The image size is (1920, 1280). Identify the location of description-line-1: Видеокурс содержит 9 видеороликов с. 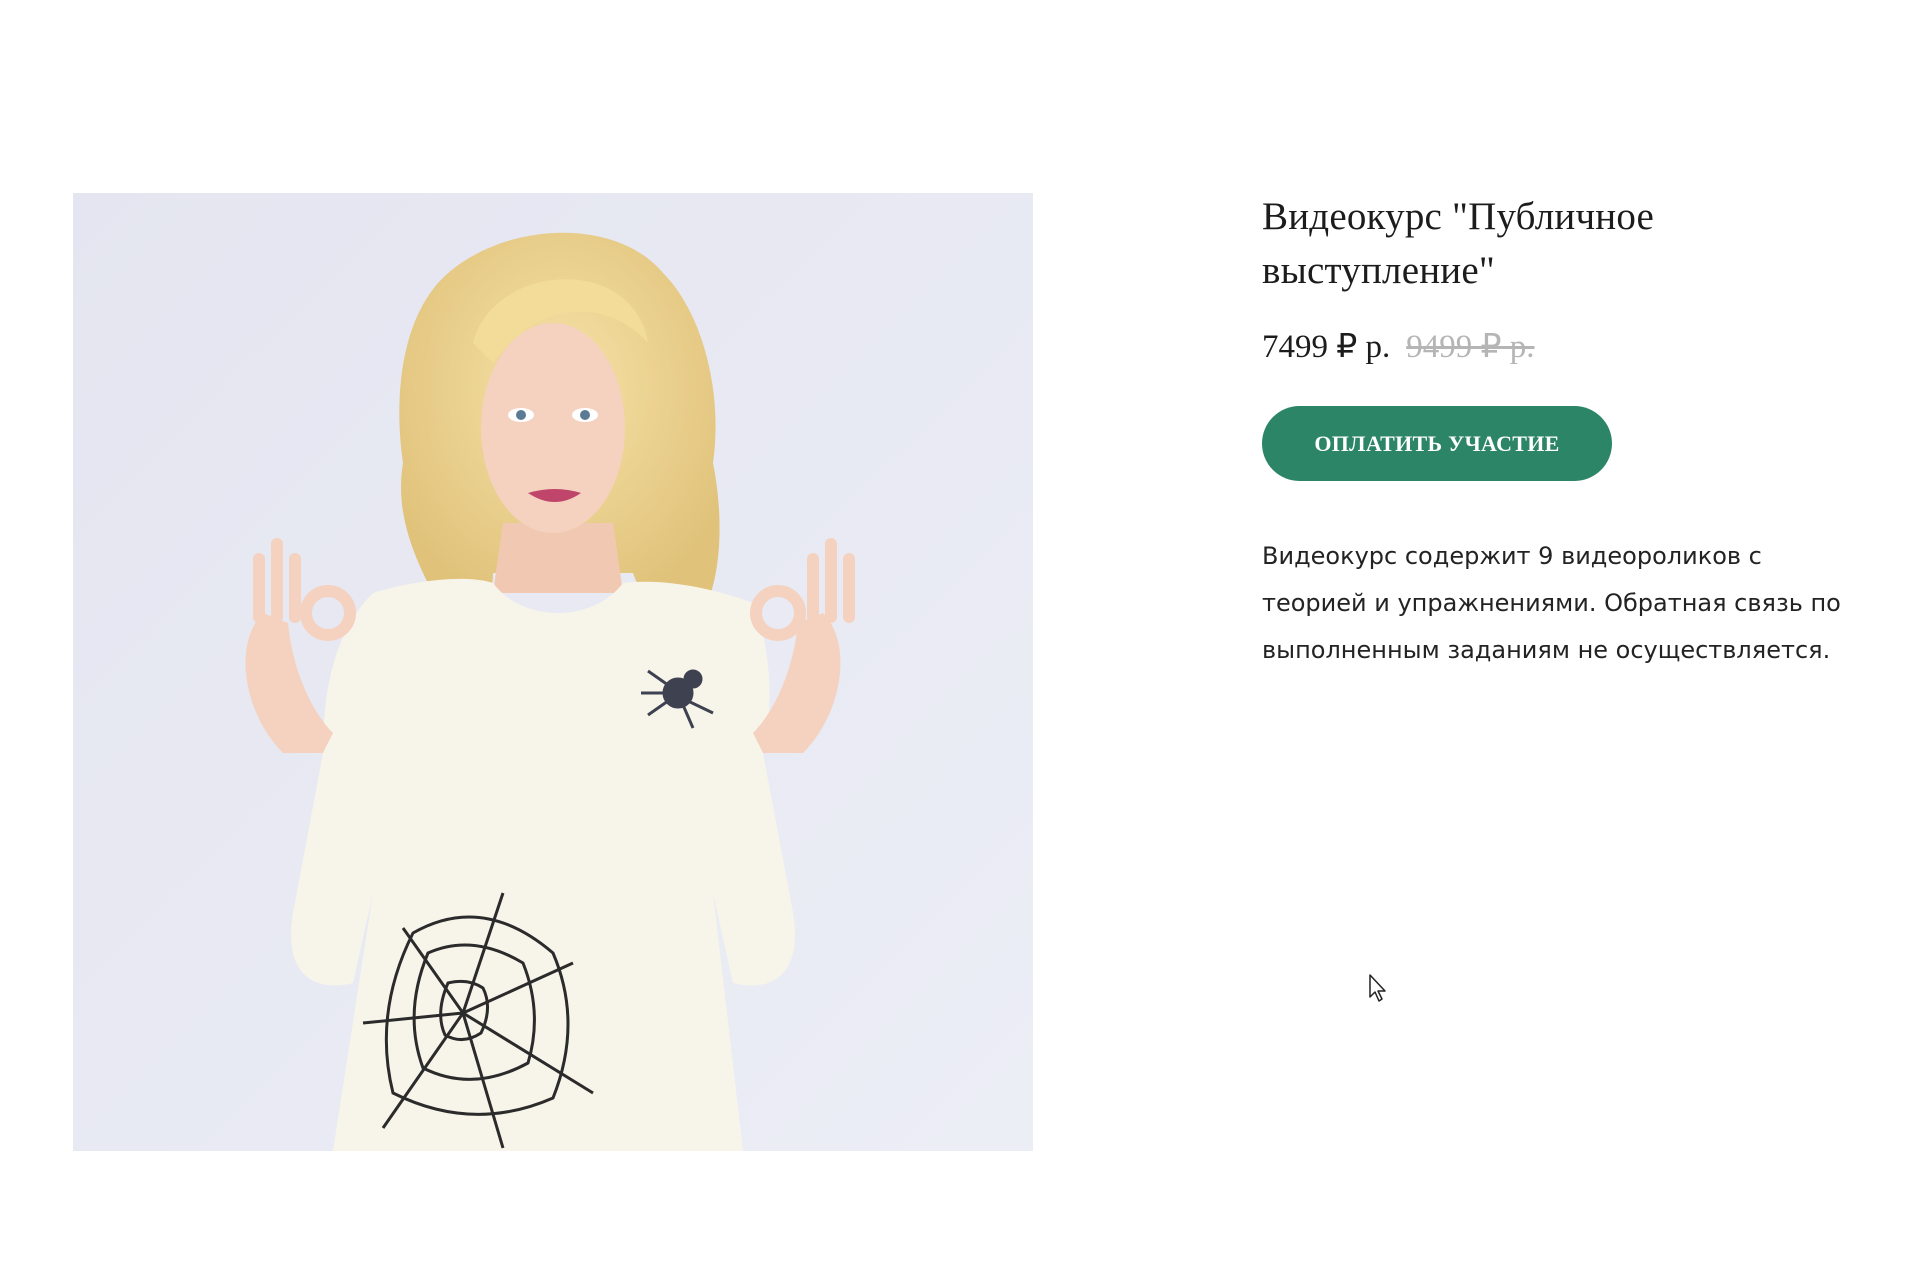
(1512, 556).